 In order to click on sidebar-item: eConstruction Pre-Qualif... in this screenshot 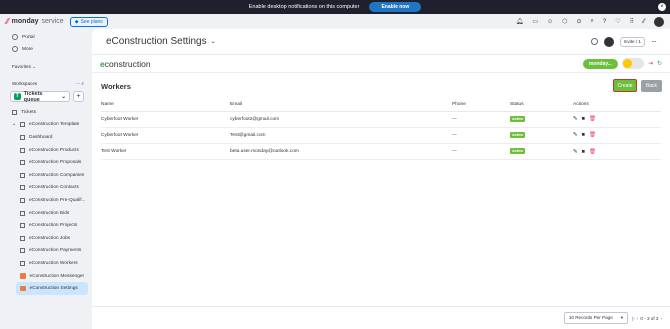, I will do `click(46, 200)`.